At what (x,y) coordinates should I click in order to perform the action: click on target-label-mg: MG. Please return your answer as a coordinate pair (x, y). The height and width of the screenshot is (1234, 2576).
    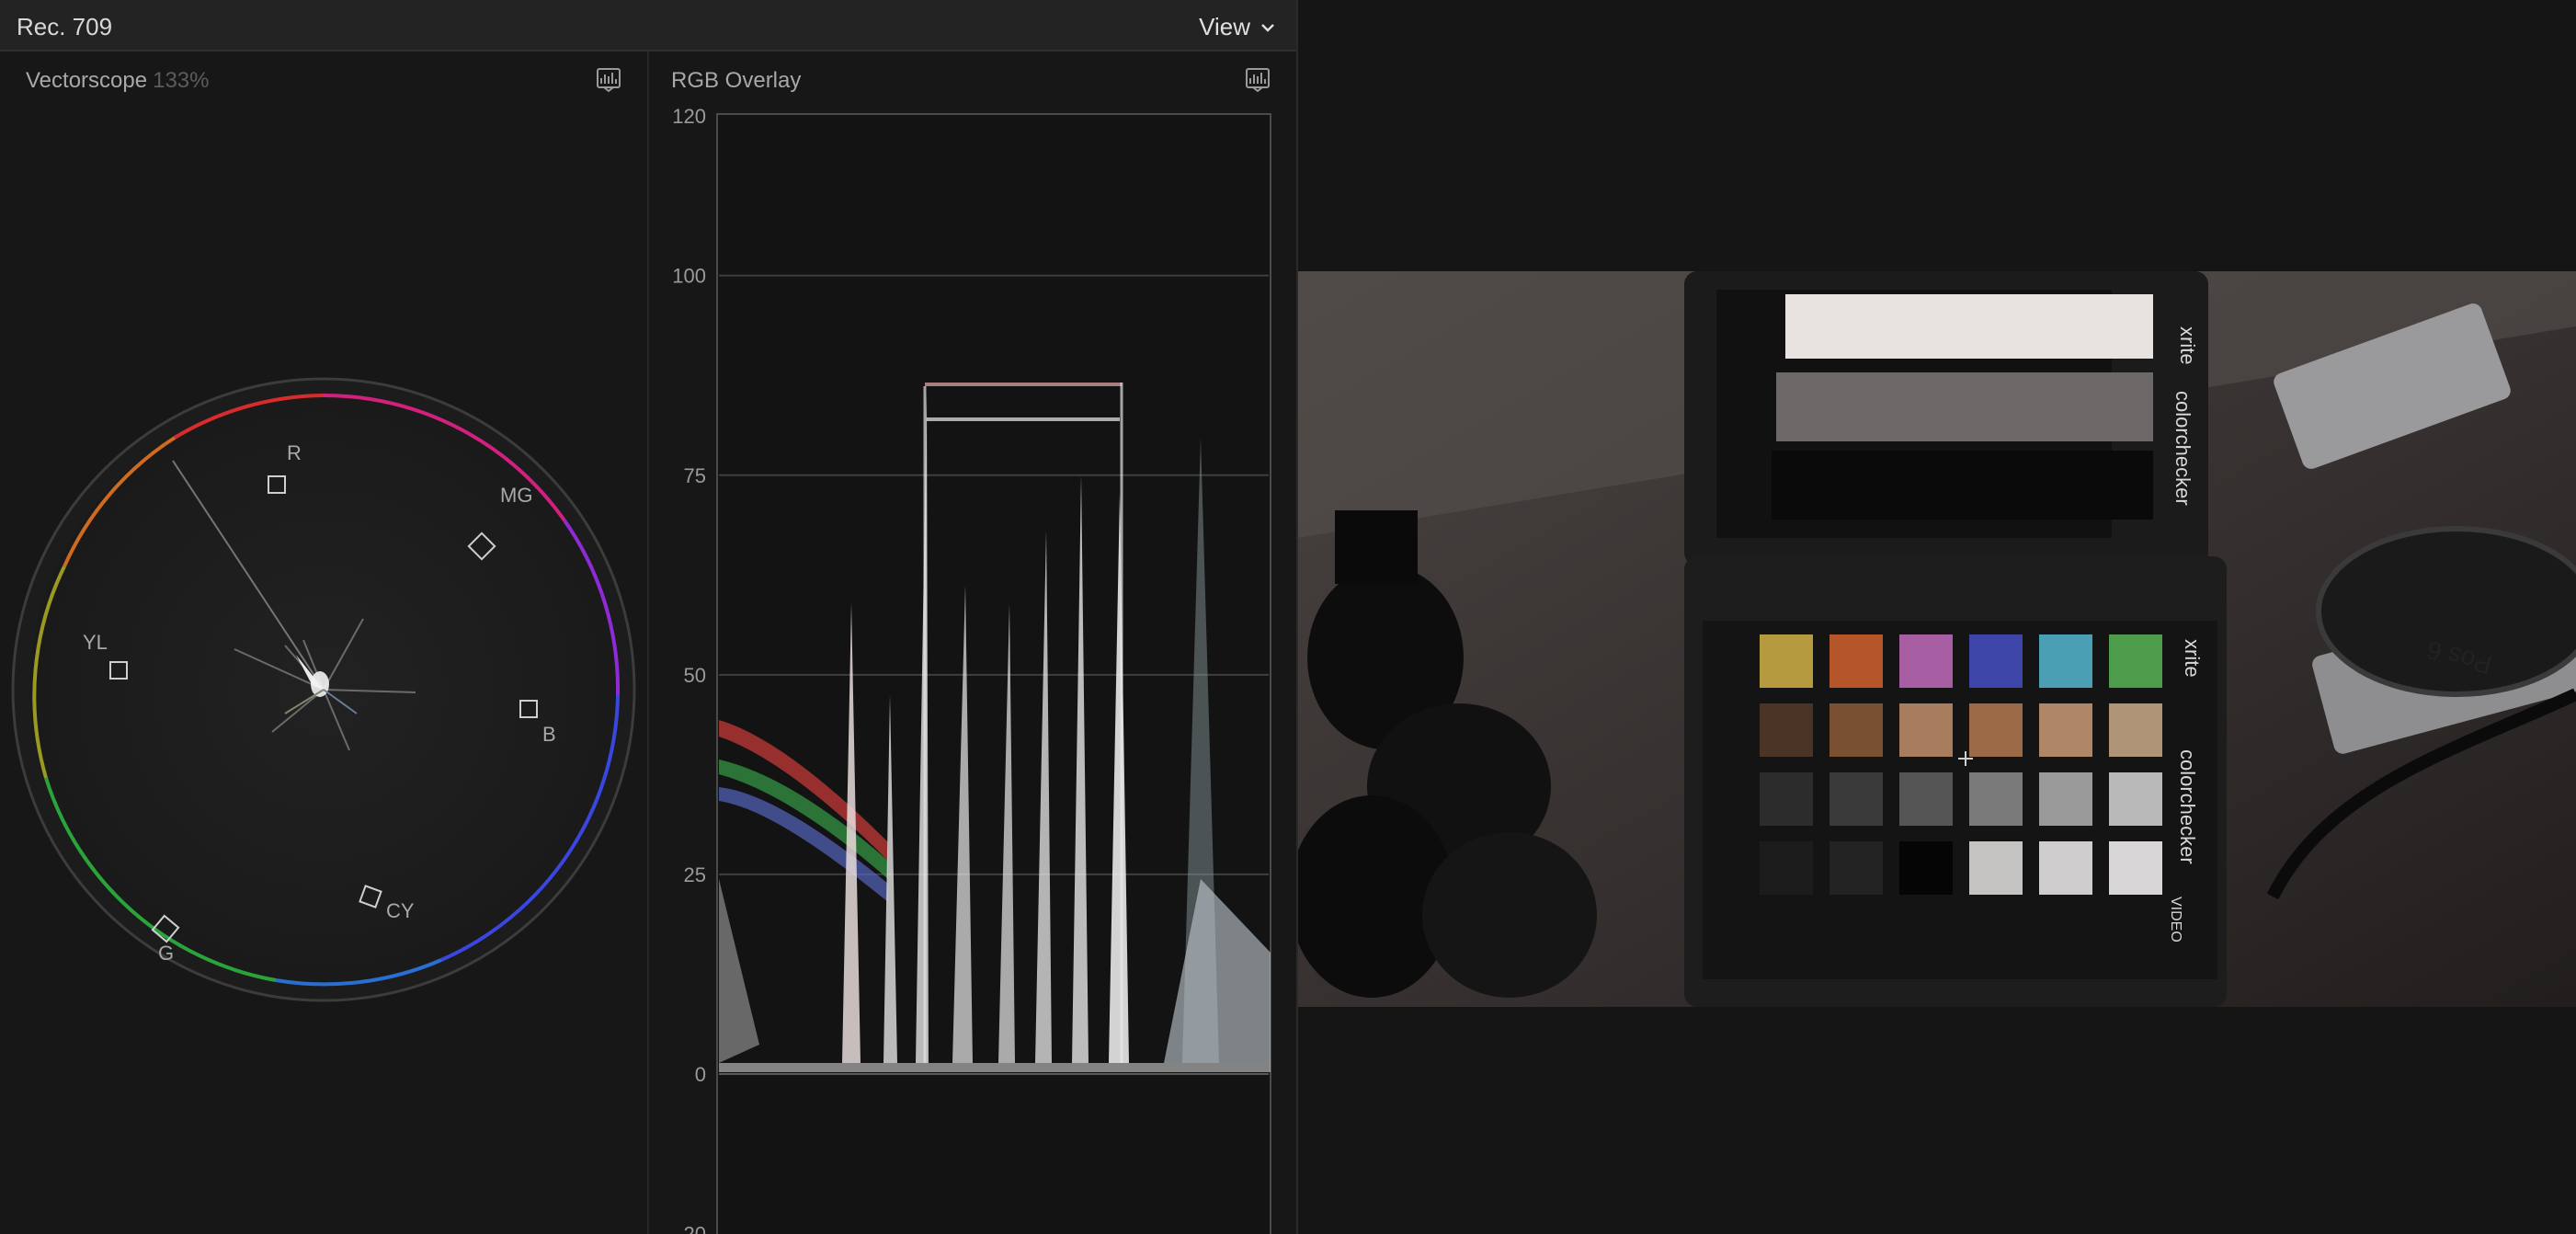
    Looking at the image, I should click on (516, 495).